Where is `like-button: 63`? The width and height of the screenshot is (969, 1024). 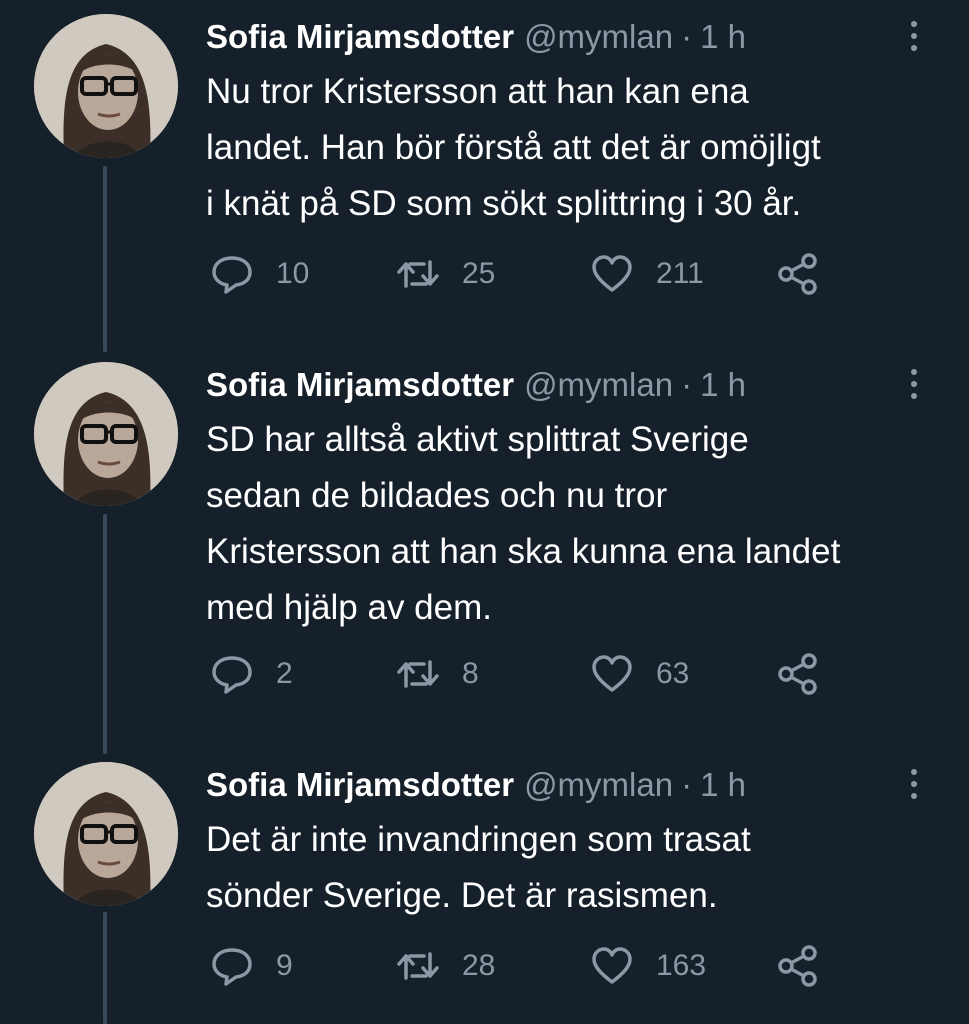 like-button: 63 is located at coordinates (639, 674).